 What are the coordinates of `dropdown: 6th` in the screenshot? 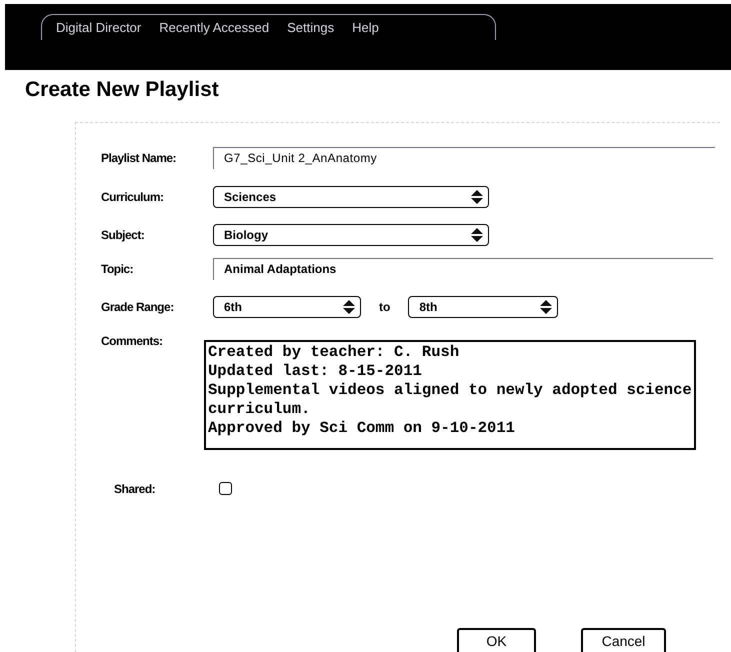 It's located at (287, 307).